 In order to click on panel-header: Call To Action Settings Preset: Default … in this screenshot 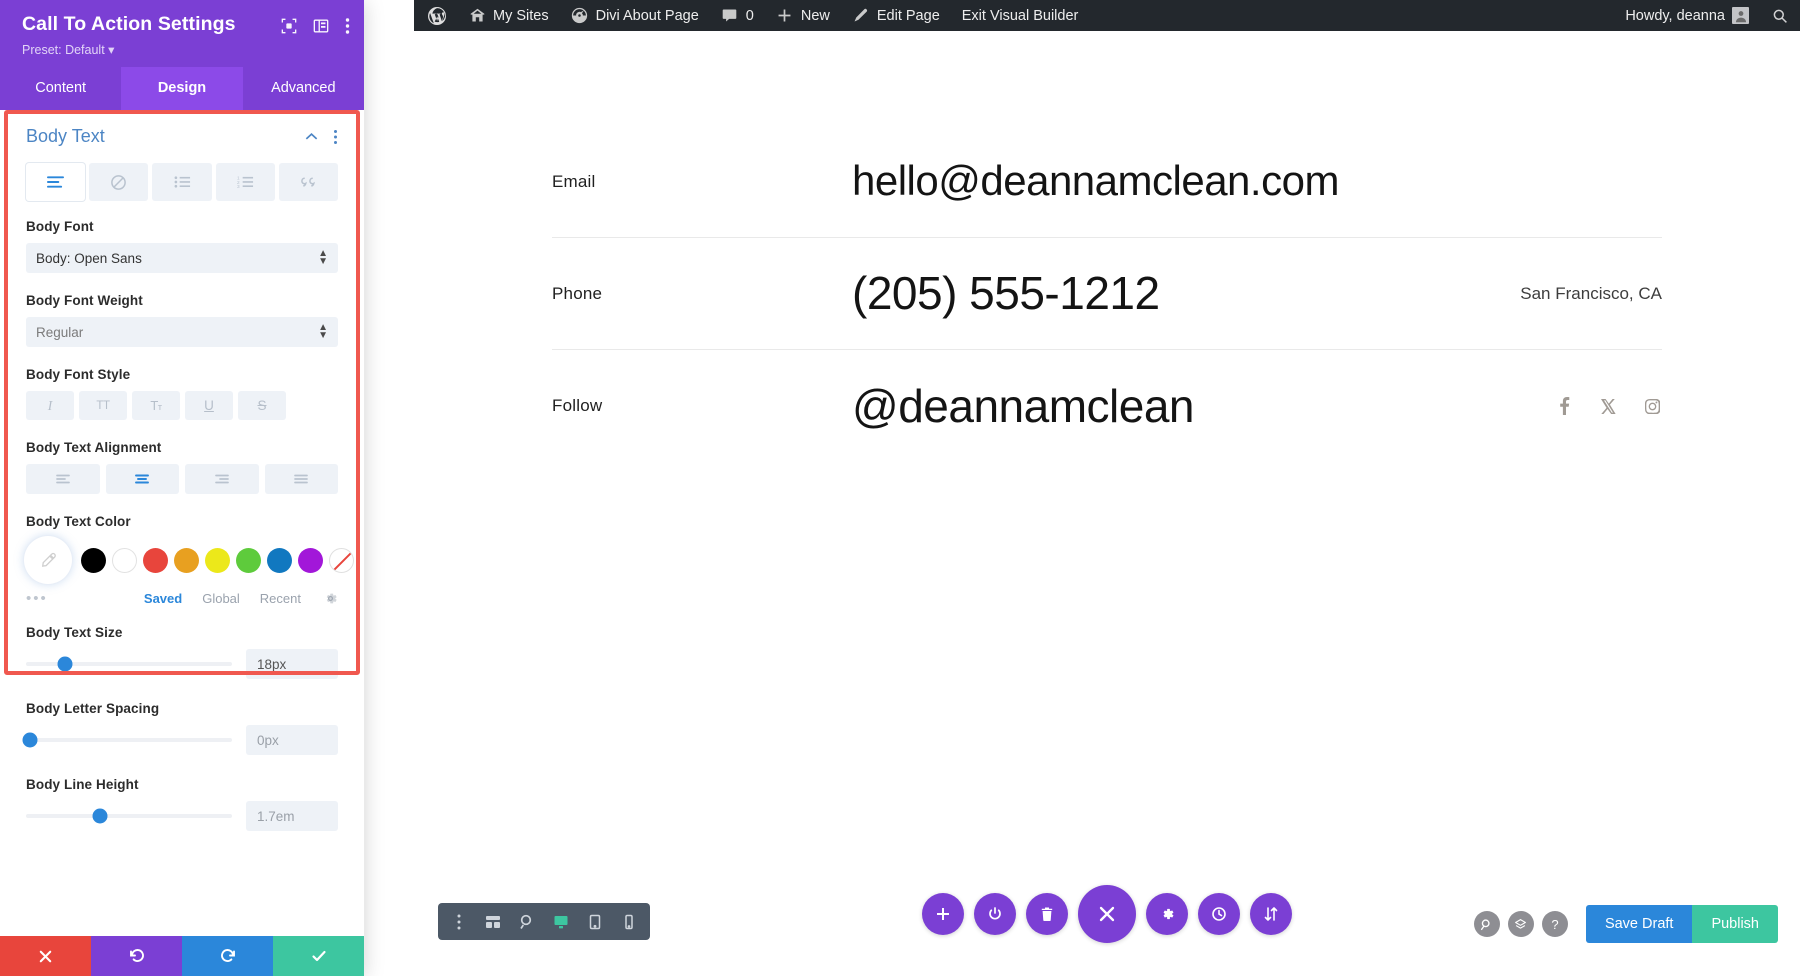, I will do `click(182, 34)`.